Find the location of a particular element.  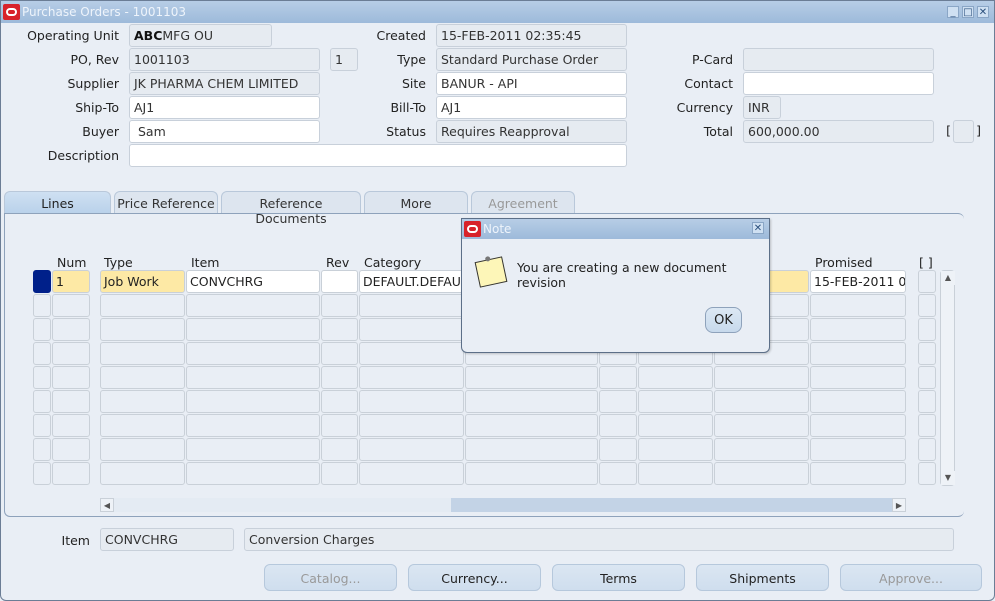

total-field: 600,000.00 is located at coordinates (838, 131).